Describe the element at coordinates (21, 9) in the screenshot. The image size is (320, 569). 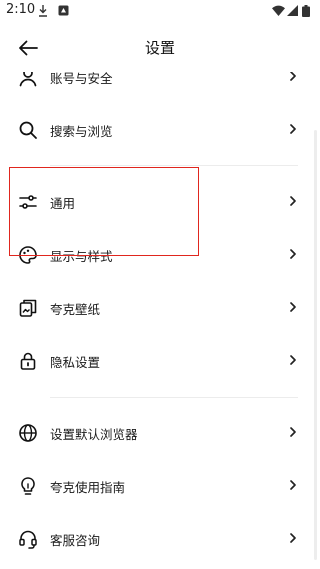
I see `status-time: 2:10` at that location.